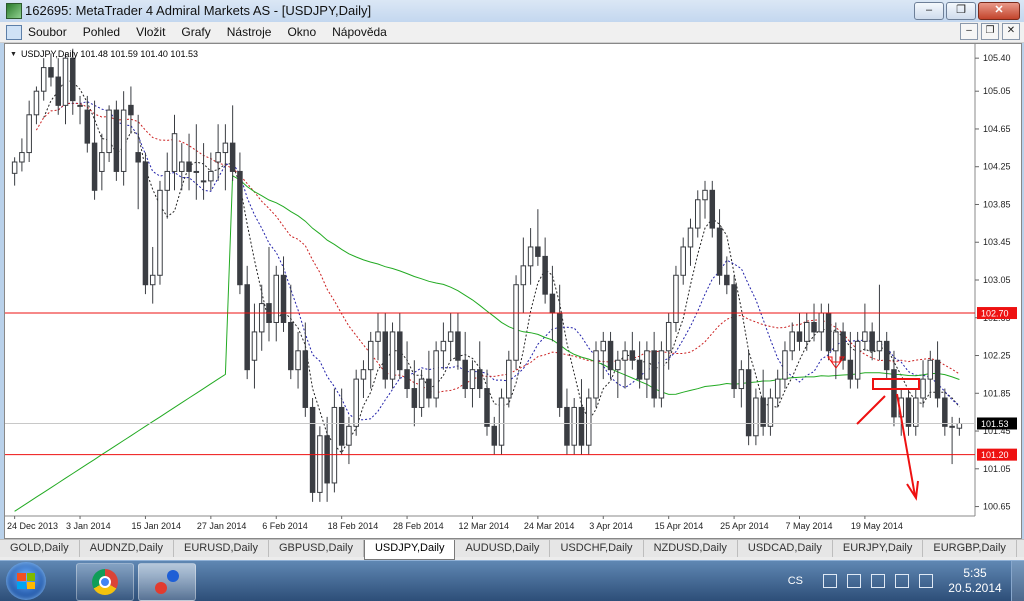  What do you see at coordinates (871, 410) in the screenshot?
I see `drawn-trendline` at bounding box center [871, 410].